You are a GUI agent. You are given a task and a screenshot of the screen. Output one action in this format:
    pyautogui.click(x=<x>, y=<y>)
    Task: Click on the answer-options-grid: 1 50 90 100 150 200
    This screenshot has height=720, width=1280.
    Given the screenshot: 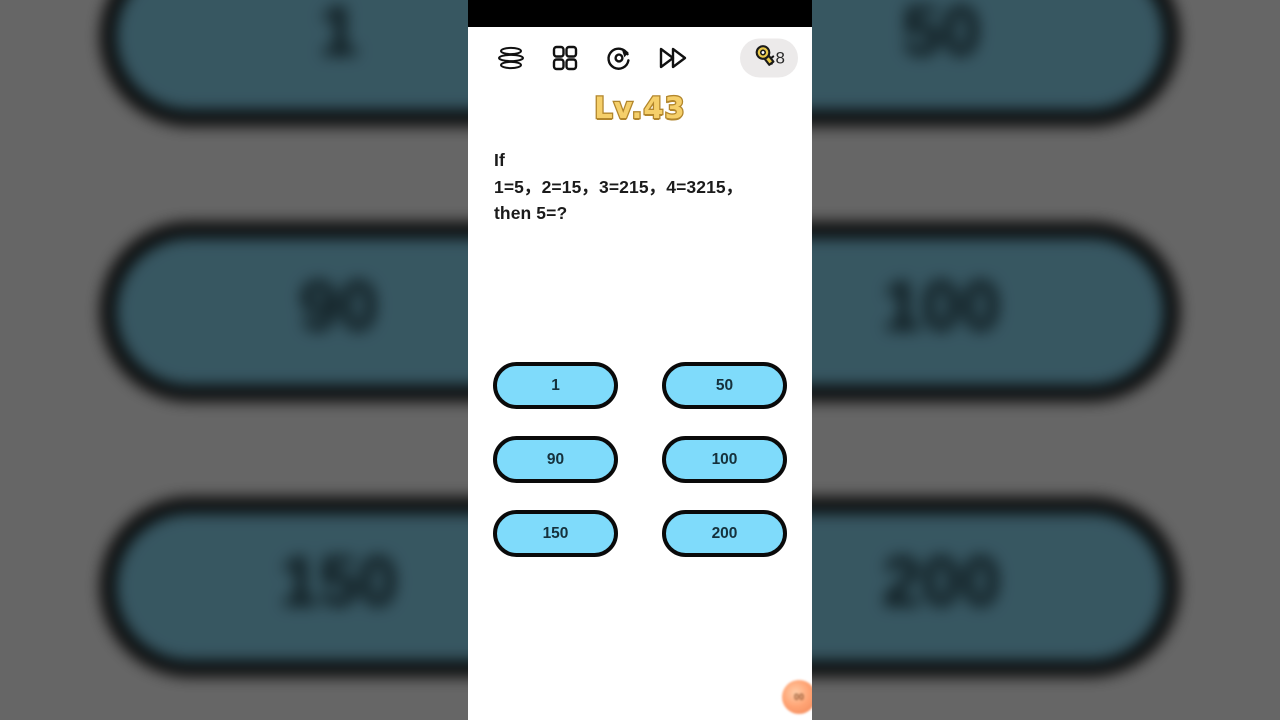 What is the action you would take?
    pyautogui.click(x=640, y=459)
    